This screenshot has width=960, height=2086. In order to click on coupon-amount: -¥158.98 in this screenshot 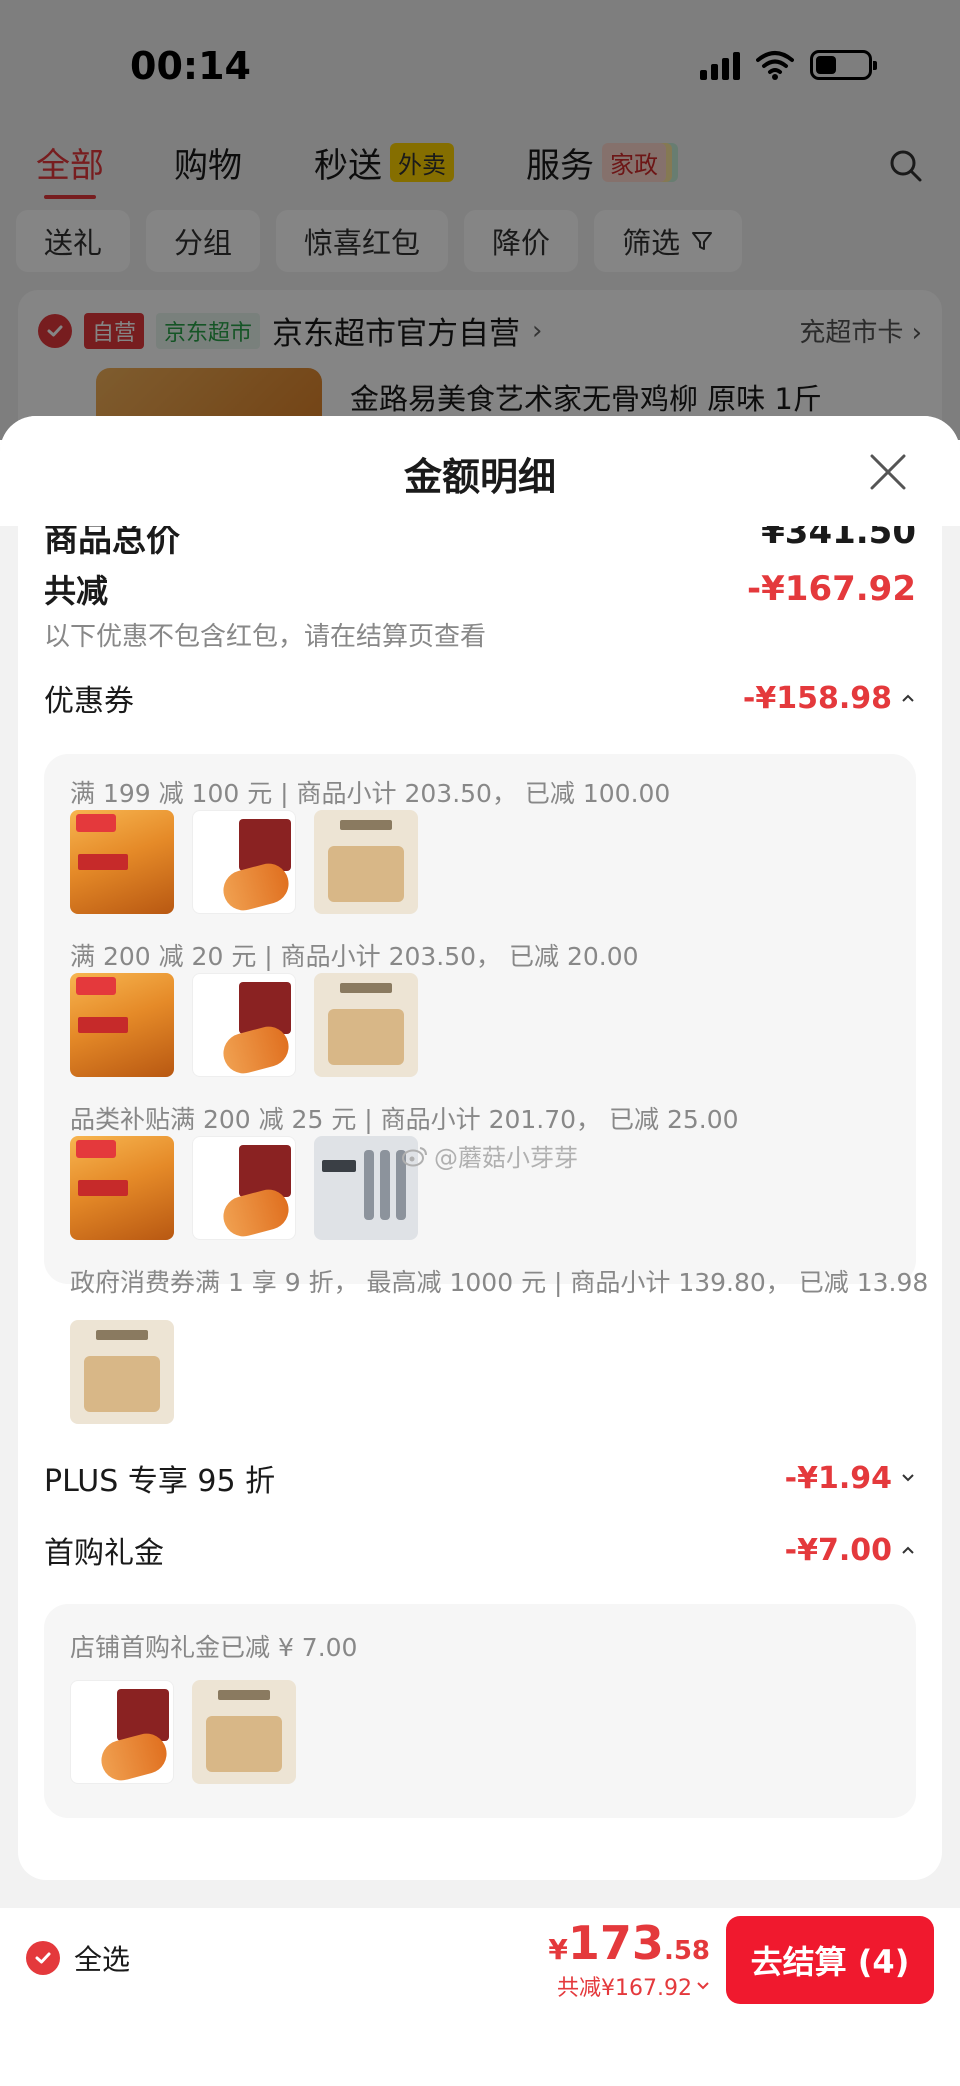, I will do `click(829, 698)`.